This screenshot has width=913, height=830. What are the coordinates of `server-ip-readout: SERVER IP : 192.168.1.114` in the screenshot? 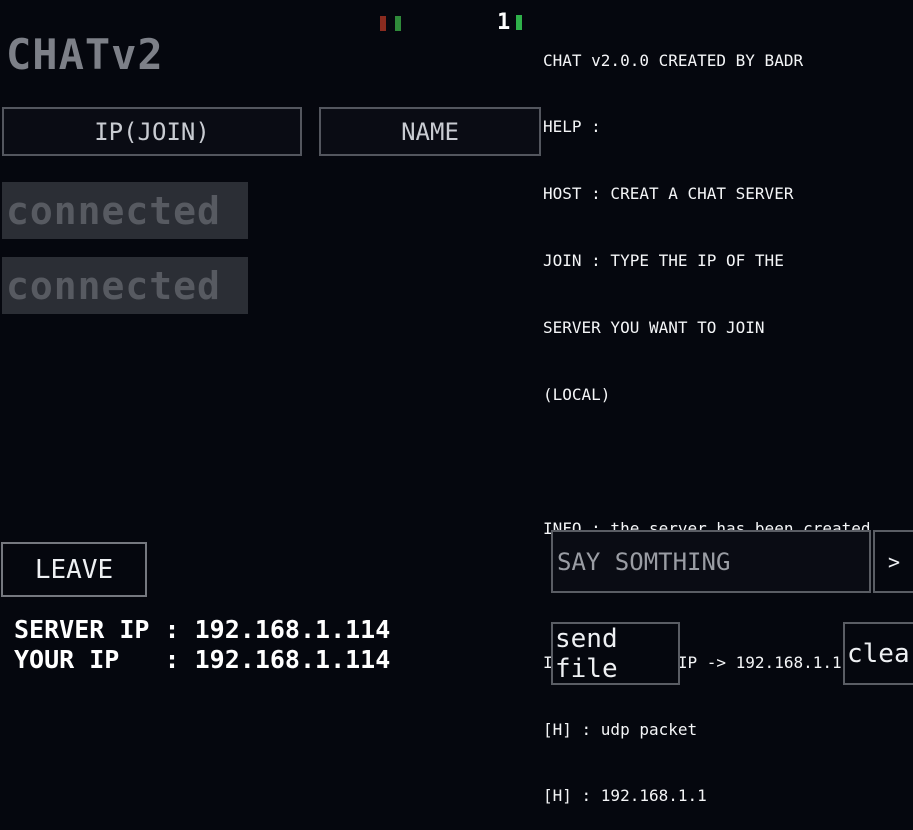 It's located at (202, 629).